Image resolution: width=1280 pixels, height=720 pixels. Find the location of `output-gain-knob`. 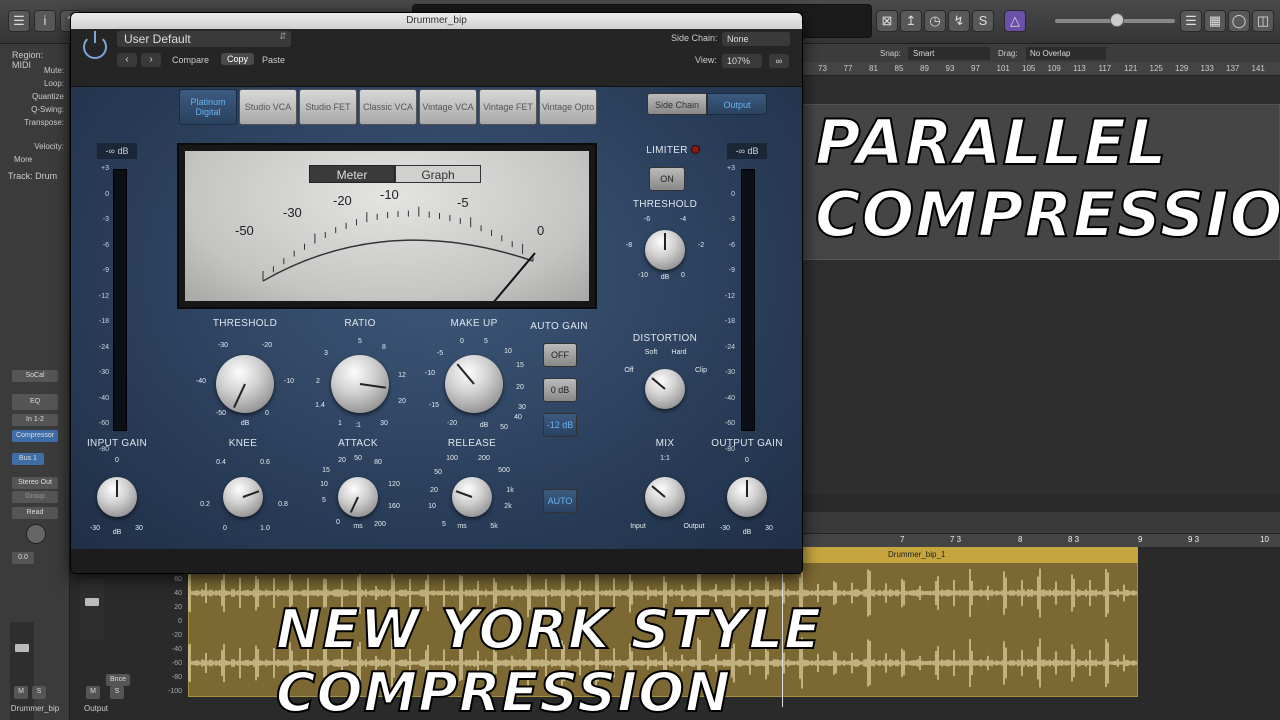

output-gain-knob is located at coordinates (747, 497).